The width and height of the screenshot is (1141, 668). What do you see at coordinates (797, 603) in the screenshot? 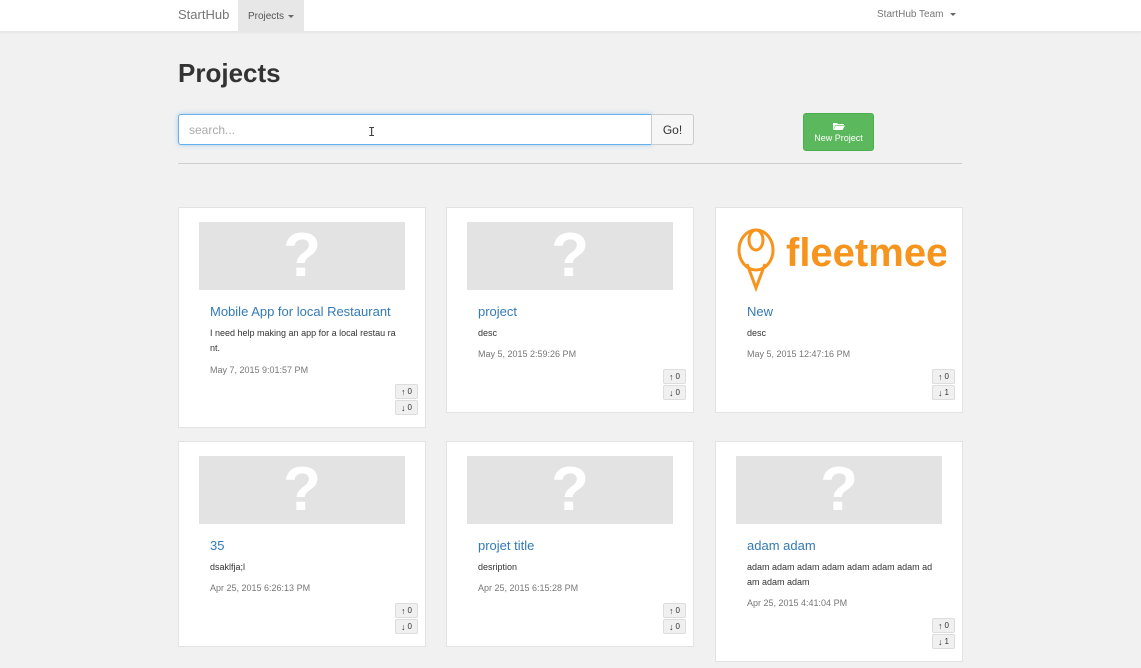
I see `project-date: Apr 25, 2015 4:41:04 PM` at bounding box center [797, 603].